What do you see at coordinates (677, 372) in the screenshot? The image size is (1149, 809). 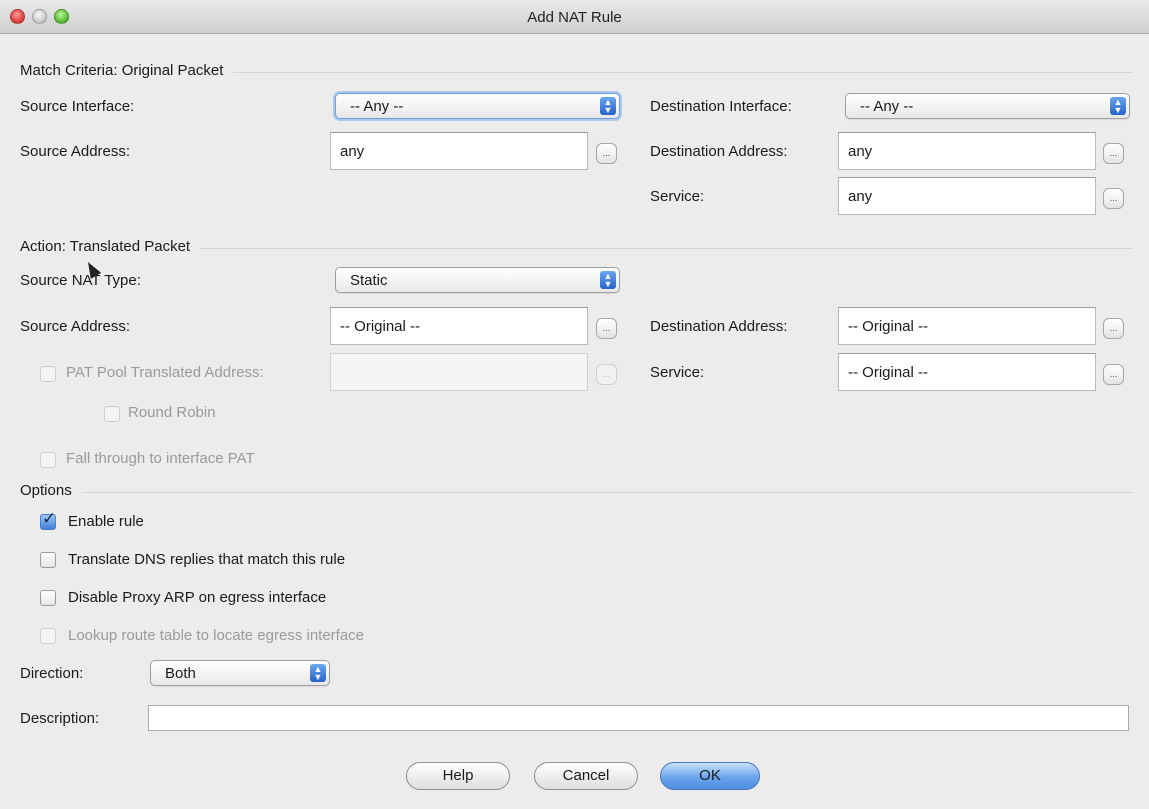 I see `action-service-label: Service:` at bounding box center [677, 372].